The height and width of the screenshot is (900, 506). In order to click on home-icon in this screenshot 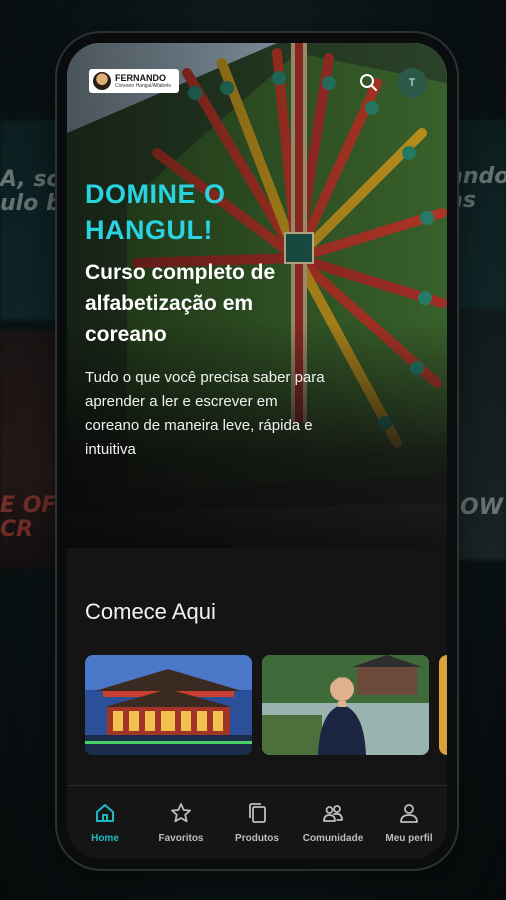, I will do `click(105, 813)`.